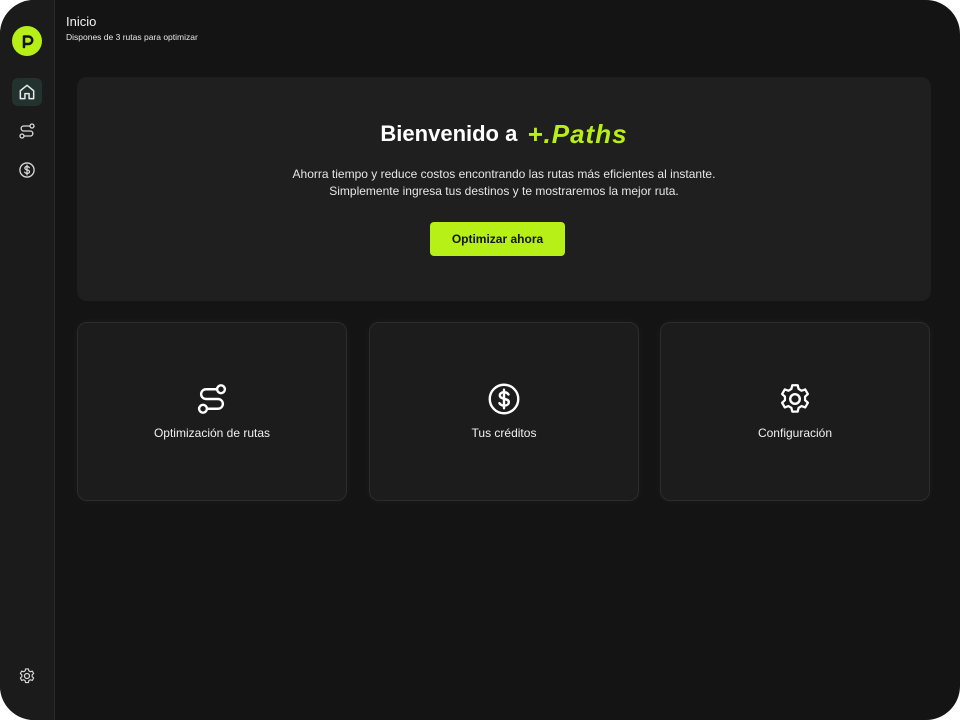 The width and height of the screenshot is (960, 720). I want to click on card-label: Tus créditos, so click(504, 433).